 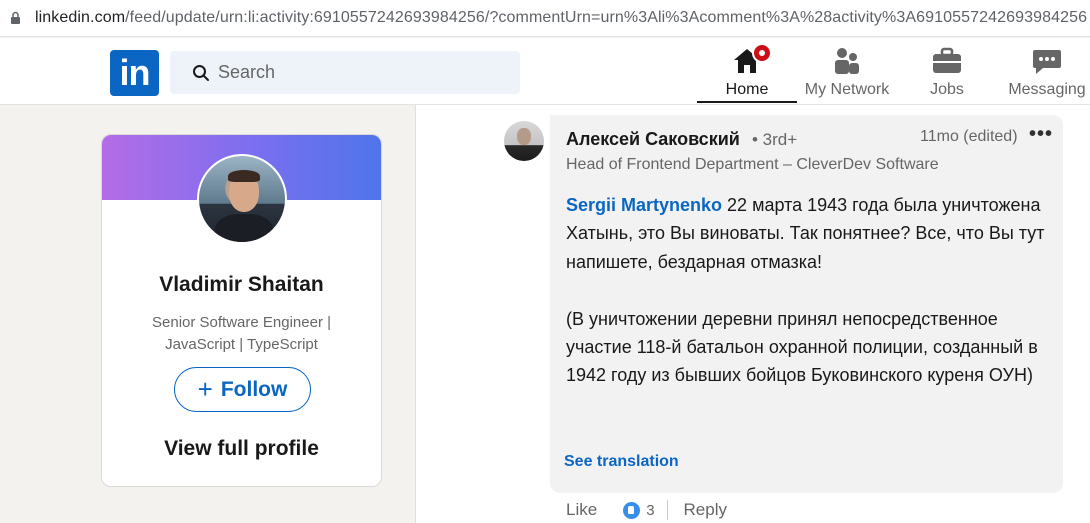 I want to click on mention-link: Sergii Martynenko, so click(x=644, y=205).